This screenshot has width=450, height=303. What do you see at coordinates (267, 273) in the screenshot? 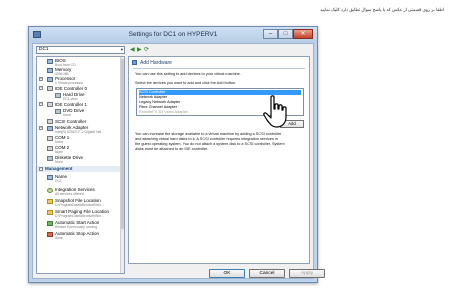
I see `cancel-button: Cancel` at bounding box center [267, 273].